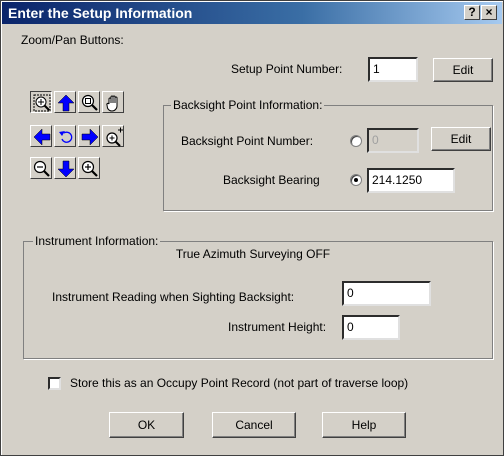 The width and height of the screenshot is (504, 456). What do you see at coordinates (356, 141) in the screenshot?
I see `backsight-point-radio` at bounding box center [356, 141].